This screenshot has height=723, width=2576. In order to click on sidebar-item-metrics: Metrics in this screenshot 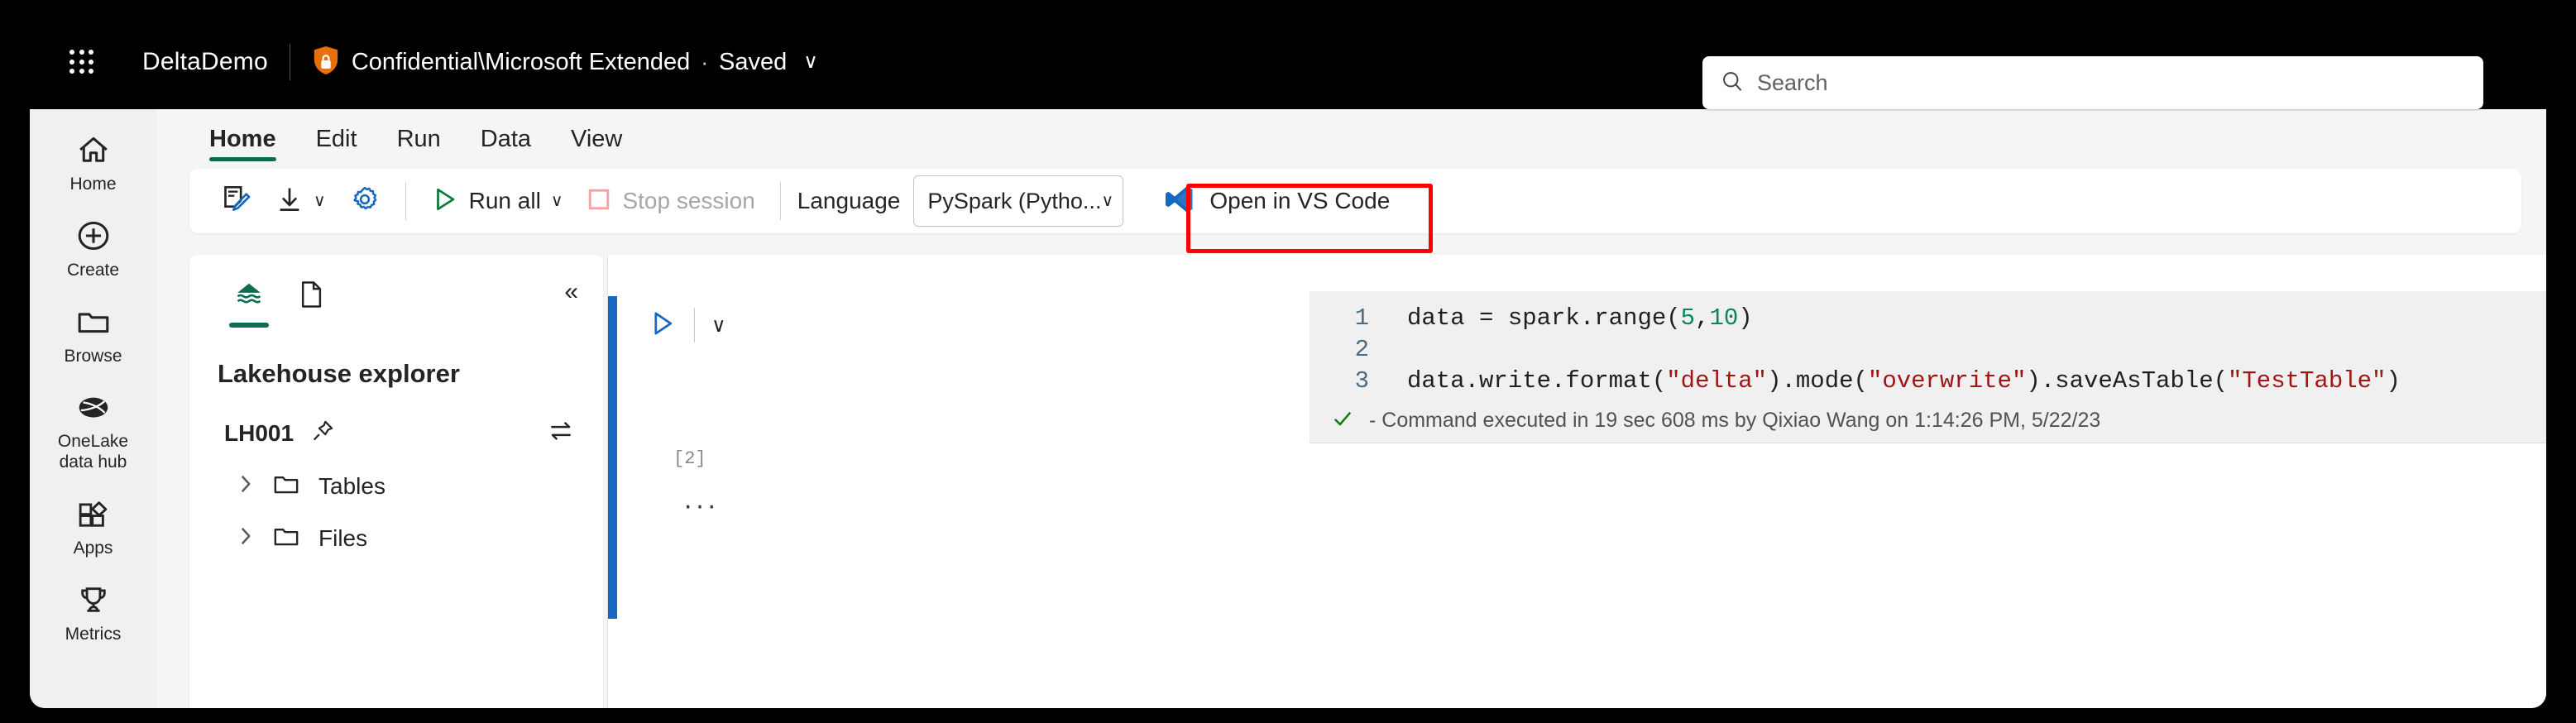, I will do `click(93, 613)`.